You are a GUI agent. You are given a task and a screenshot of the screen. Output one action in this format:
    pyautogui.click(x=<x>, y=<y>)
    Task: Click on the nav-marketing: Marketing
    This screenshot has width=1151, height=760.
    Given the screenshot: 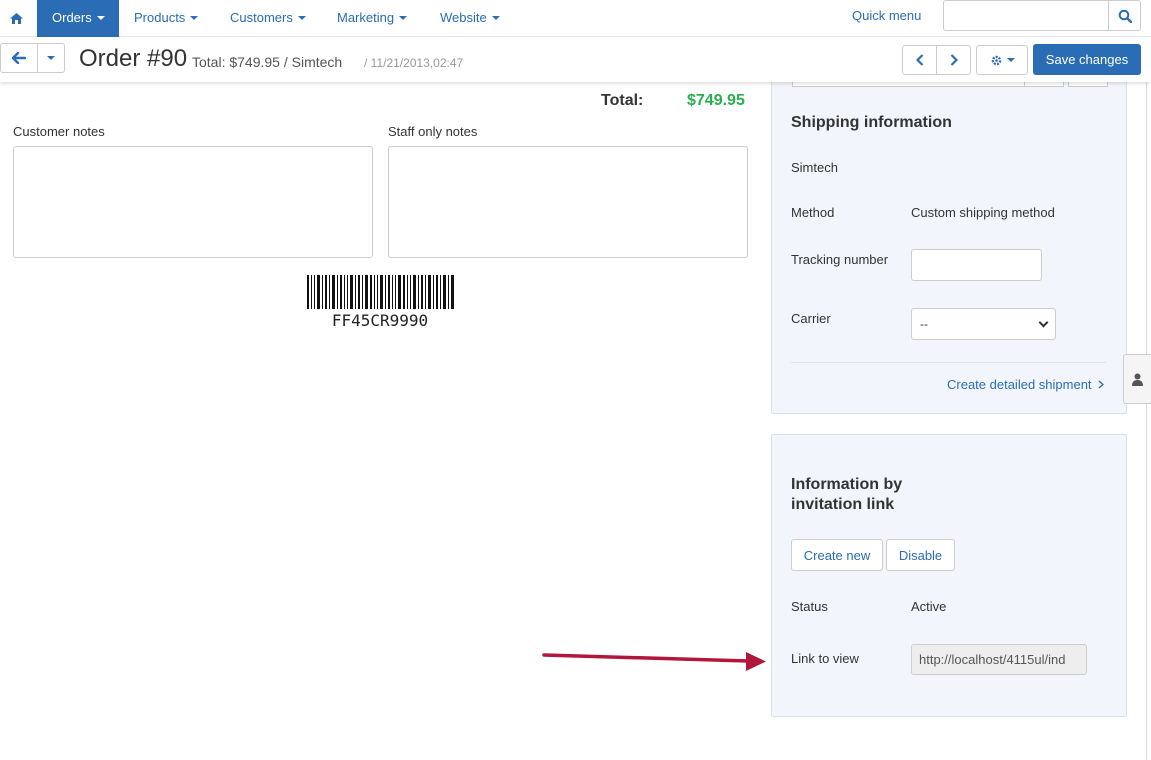 What is the action you would take?
    pyautogui.click(x=372, y=18)
    